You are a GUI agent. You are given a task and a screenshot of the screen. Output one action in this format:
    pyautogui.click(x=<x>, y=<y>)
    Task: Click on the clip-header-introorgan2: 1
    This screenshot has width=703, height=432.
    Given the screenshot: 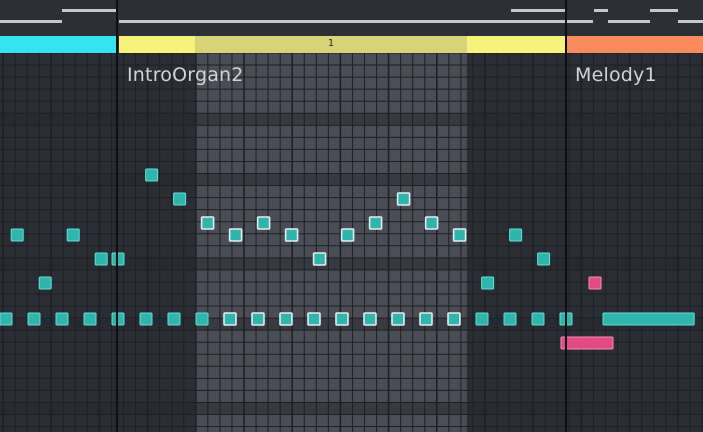 What is the action you would take?
    pyautogui.click(x=342, y=44)
    